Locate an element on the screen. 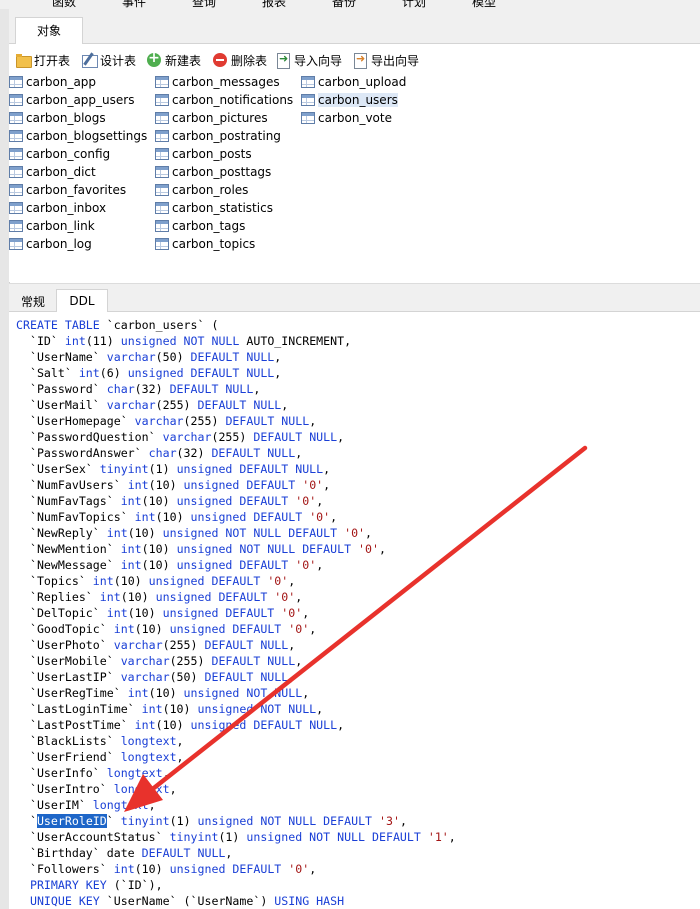 The height and width of the screenshot is (909, 700). object-toolbar: 打开表 设计表 新建表 删除表 导入向导 导出向导 is located at coordinates (354, 59).